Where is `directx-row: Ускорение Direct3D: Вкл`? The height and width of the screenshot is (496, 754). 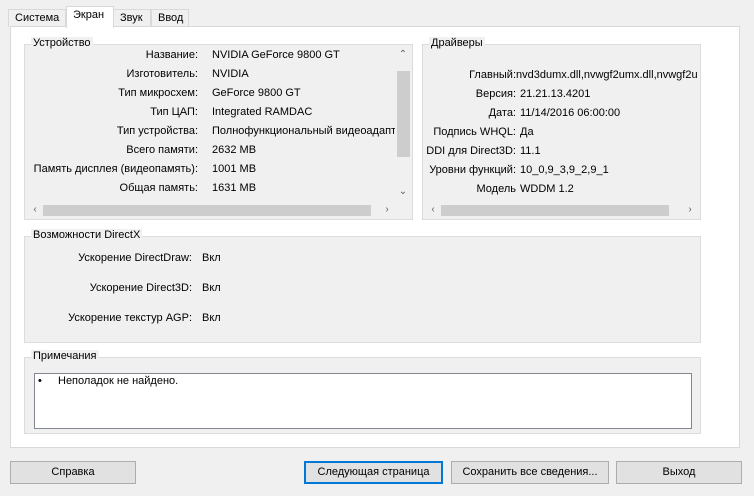 directx-row: Ускорение Direct3D: Вкл is located at coordinates (175, 291).